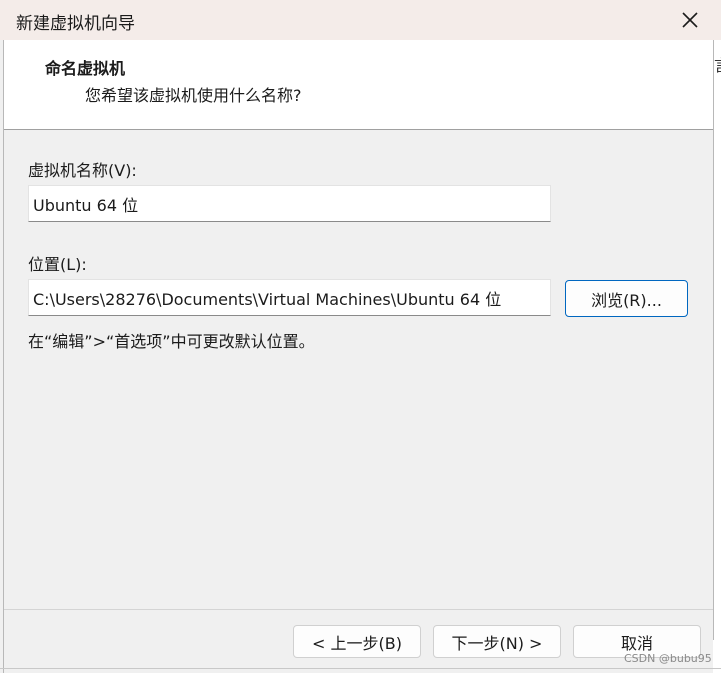  What do you see at coordinates (289, 297) in the screenshot?
I see `location-input` at bounding box center [289, 297].